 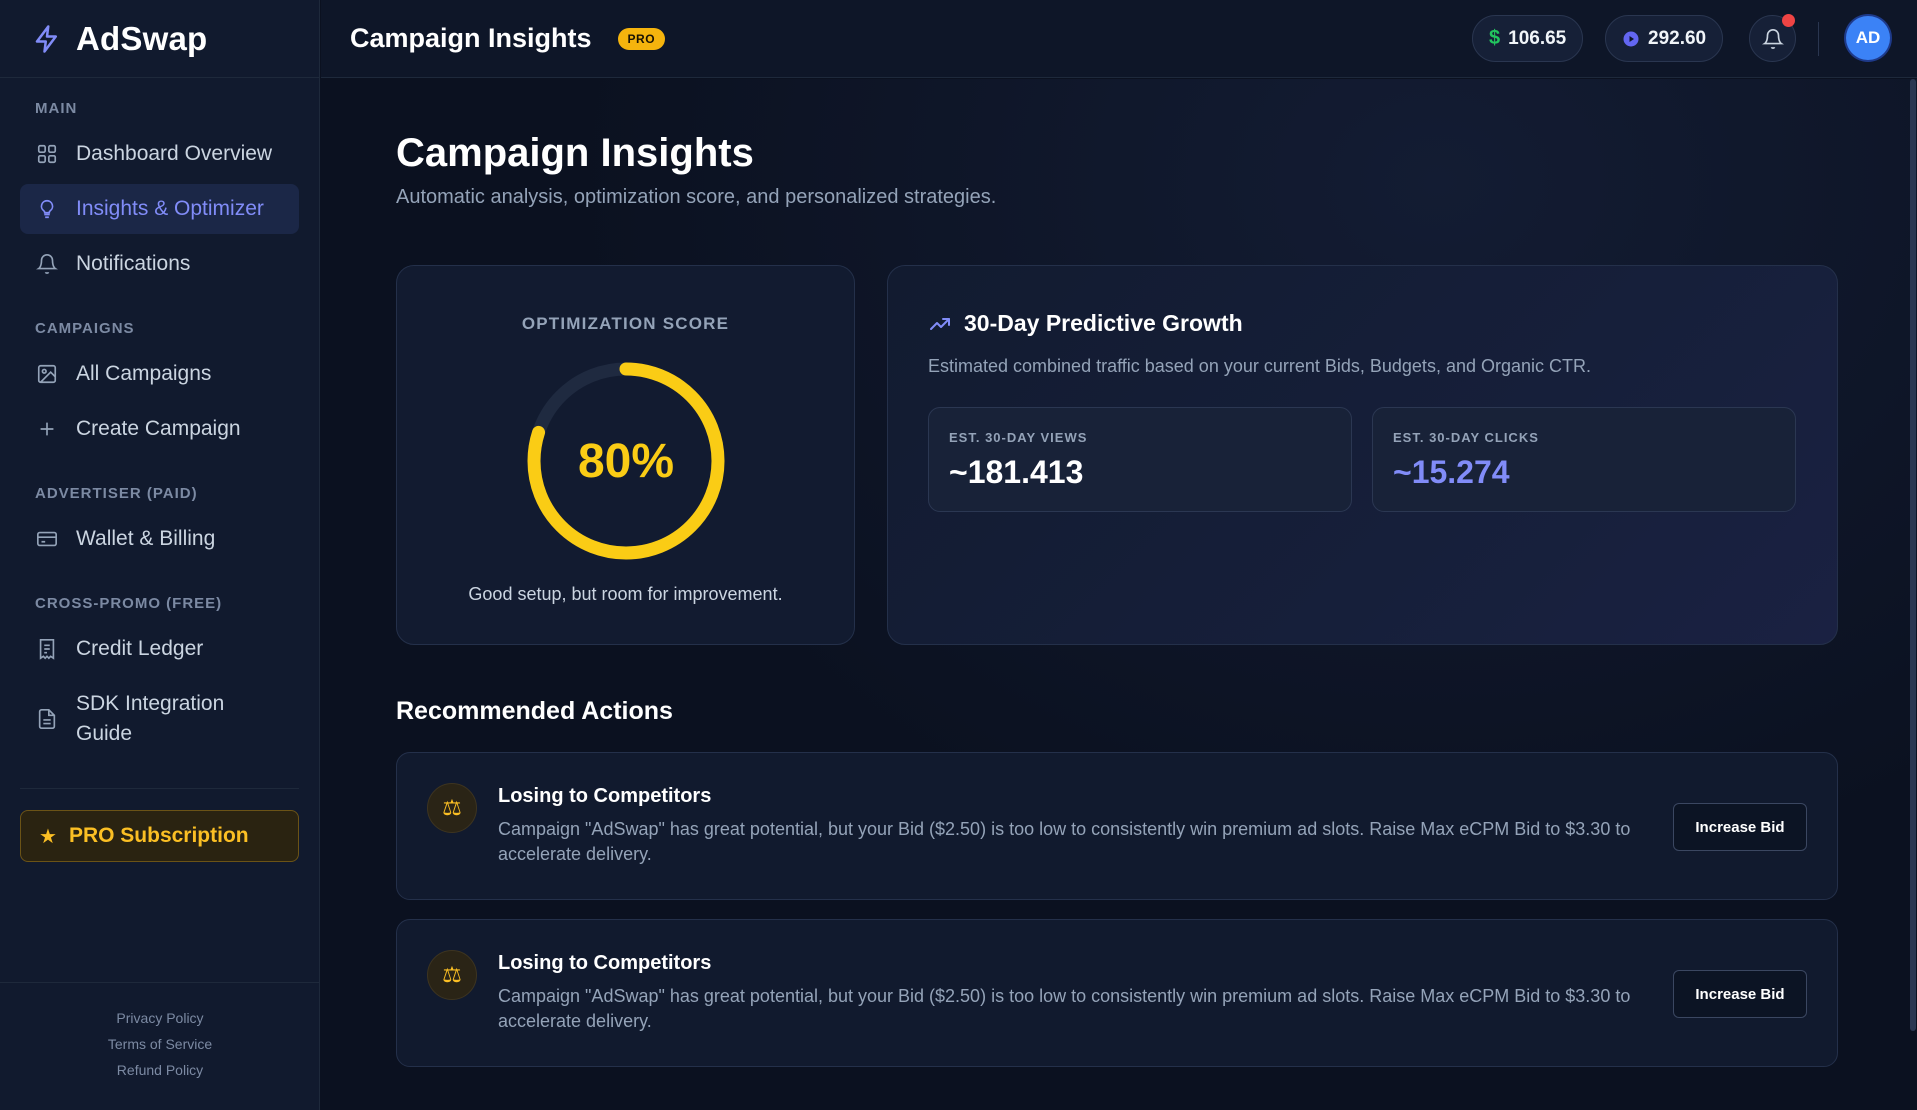 What do you see at coordinates (1451, 472) in the screenshot?
I see `clicks-value: ~15.274` at bounding box center [1451, 472].